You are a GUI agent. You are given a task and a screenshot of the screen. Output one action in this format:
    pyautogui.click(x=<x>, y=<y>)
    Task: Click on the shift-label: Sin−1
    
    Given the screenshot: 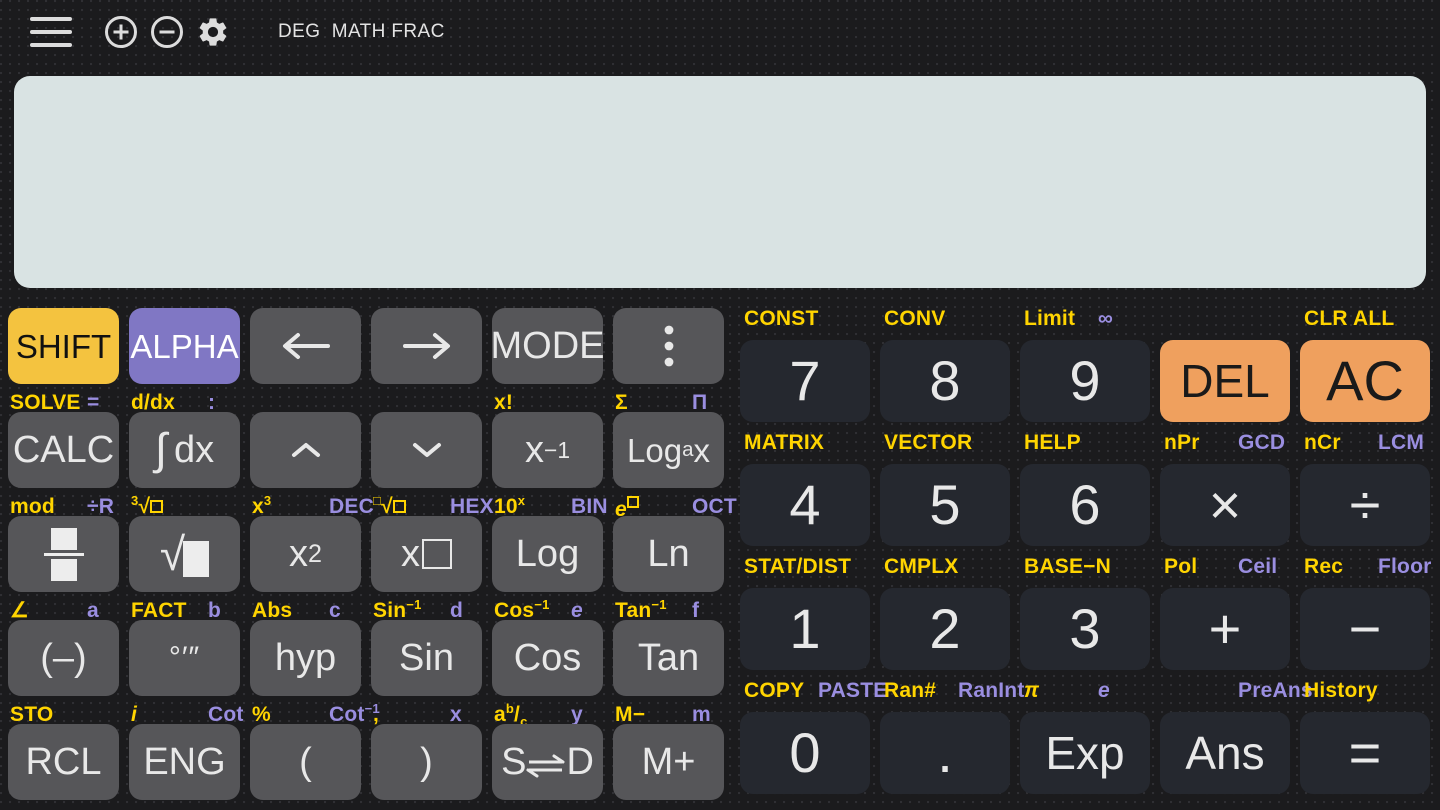 What is the action you would take?
    pyautogui.click(x=397, y=609)
    